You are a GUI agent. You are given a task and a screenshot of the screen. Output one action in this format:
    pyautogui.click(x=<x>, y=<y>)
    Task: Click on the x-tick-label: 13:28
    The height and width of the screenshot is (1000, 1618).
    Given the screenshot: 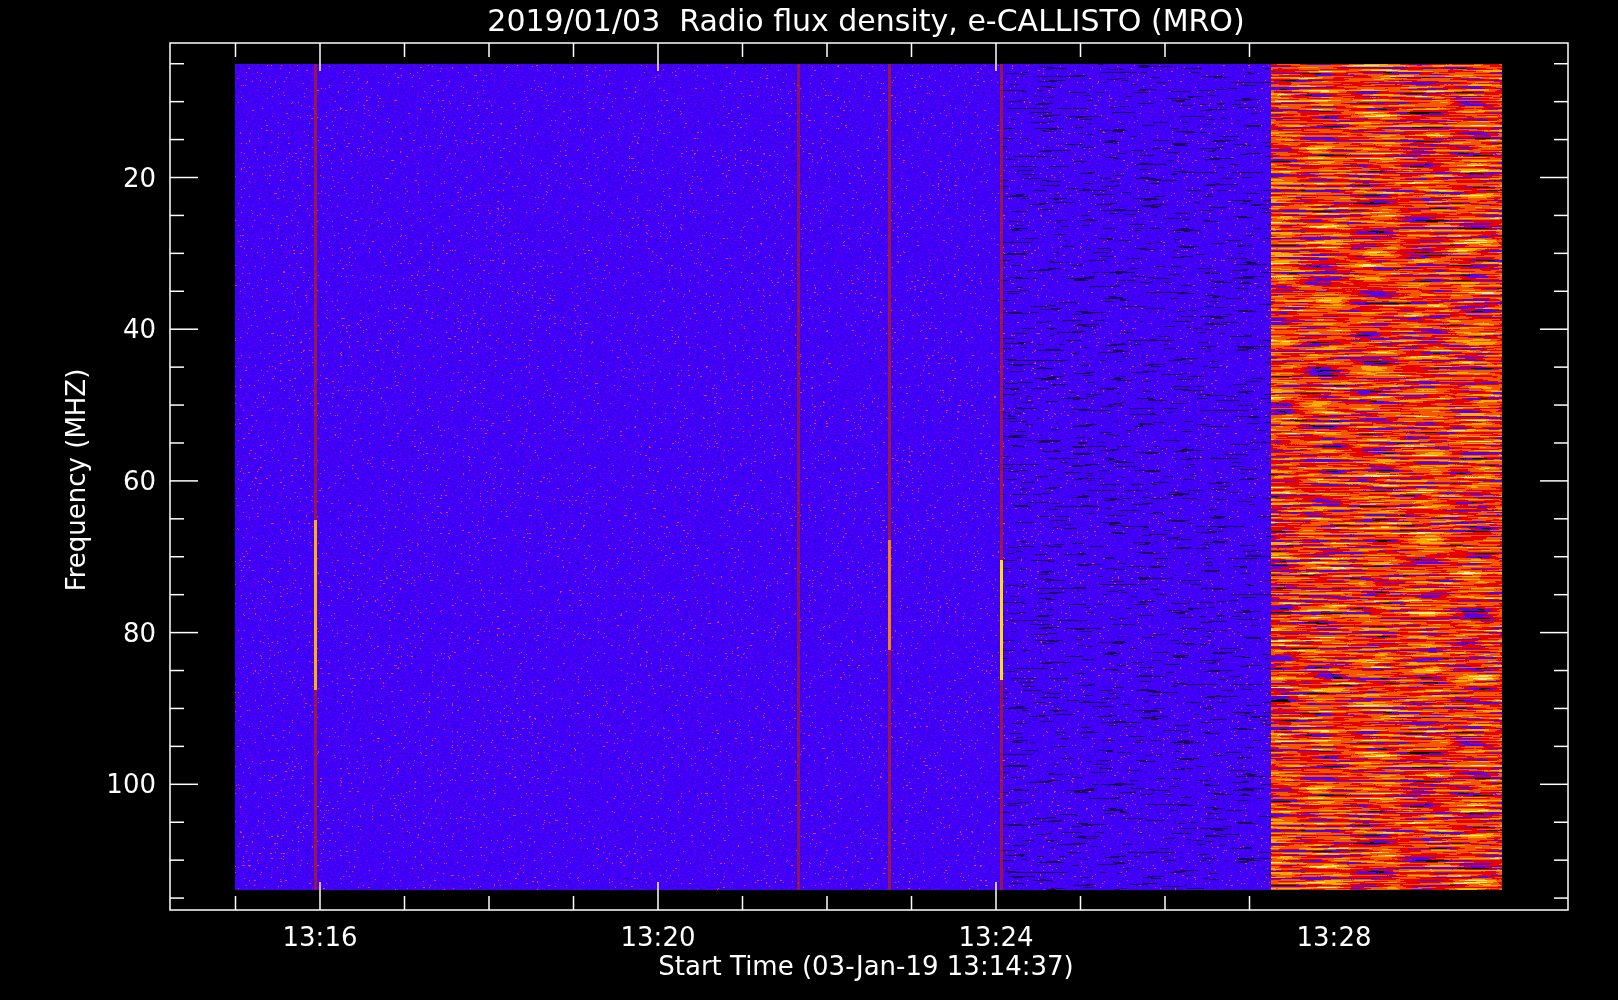 What is the action you would take?
    pyautogui.click(x=1334, y=937)
    